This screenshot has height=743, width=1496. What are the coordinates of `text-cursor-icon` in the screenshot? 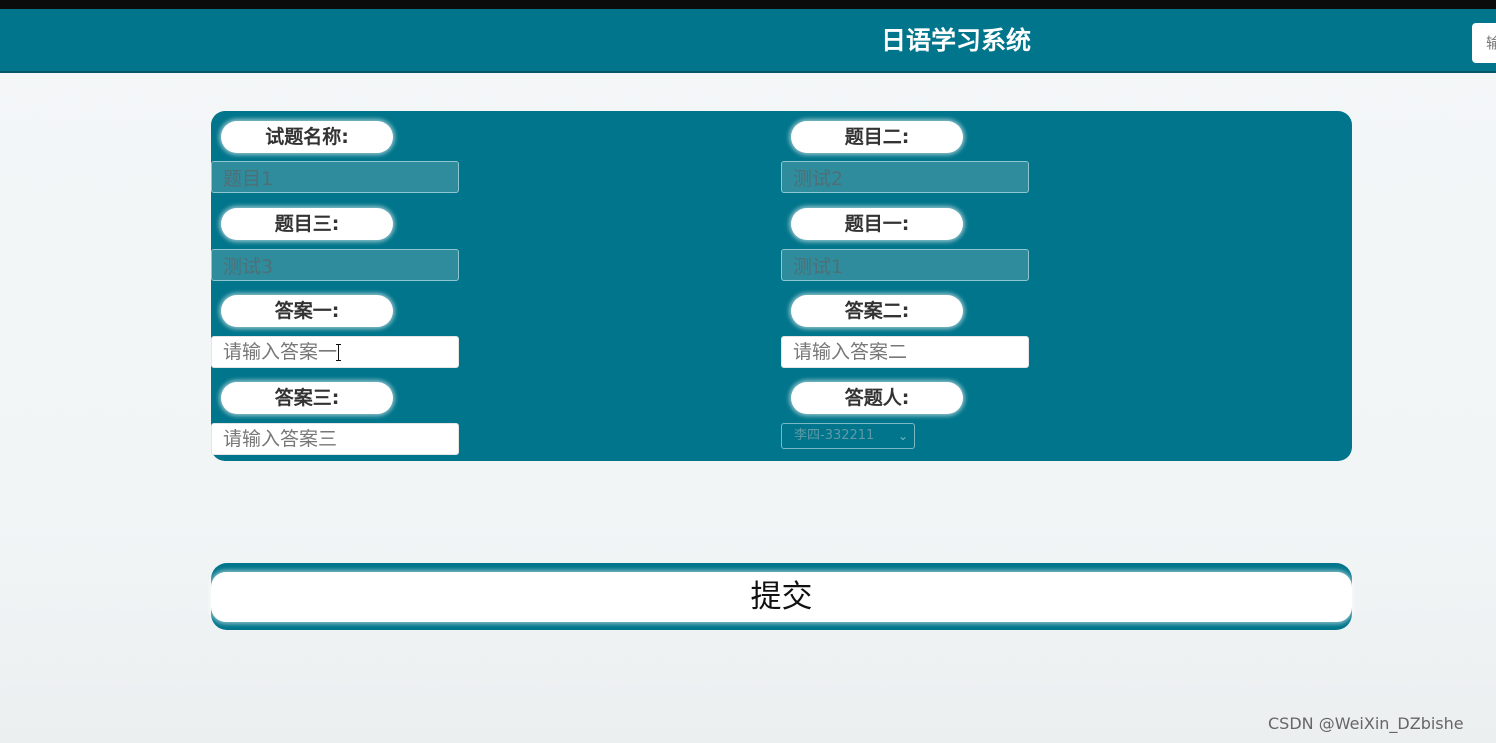 It's located at (339, 352).